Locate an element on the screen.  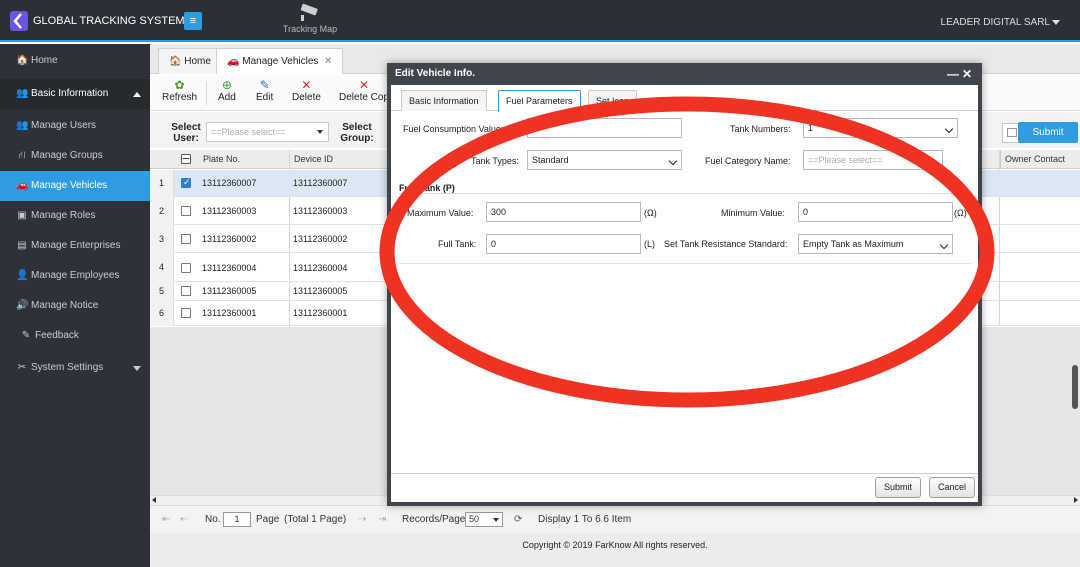
tab-home: 🏠 Home is located at coordinates (190, 61).